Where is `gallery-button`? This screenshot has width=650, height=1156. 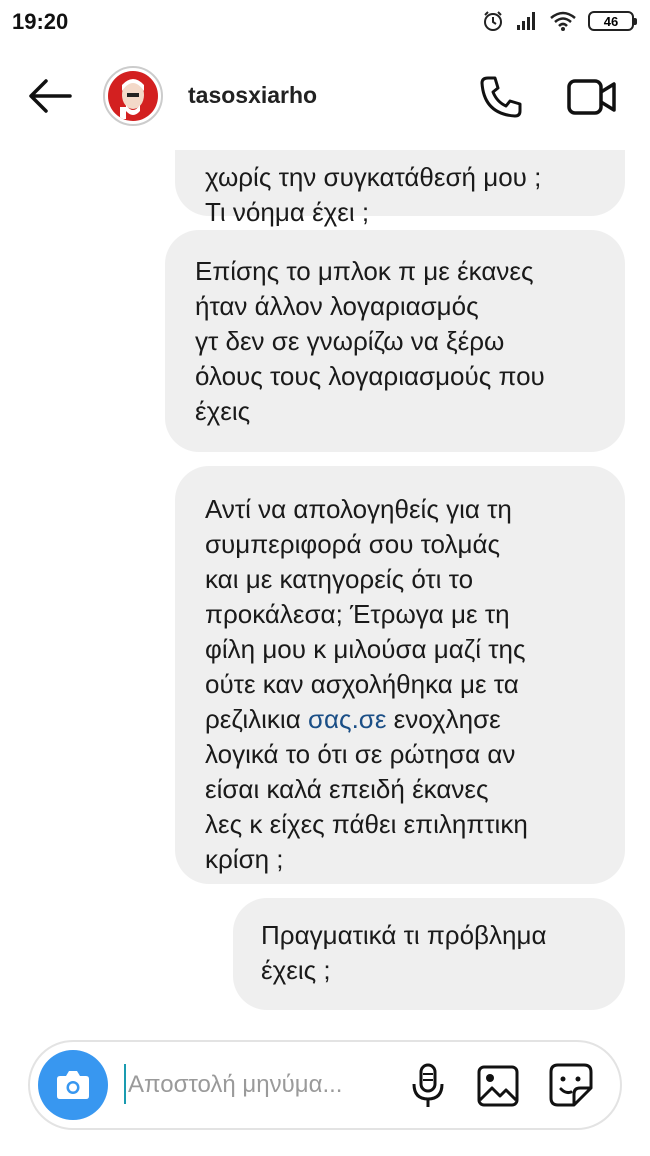
gallery-button is located at coordinates (498, 1086).